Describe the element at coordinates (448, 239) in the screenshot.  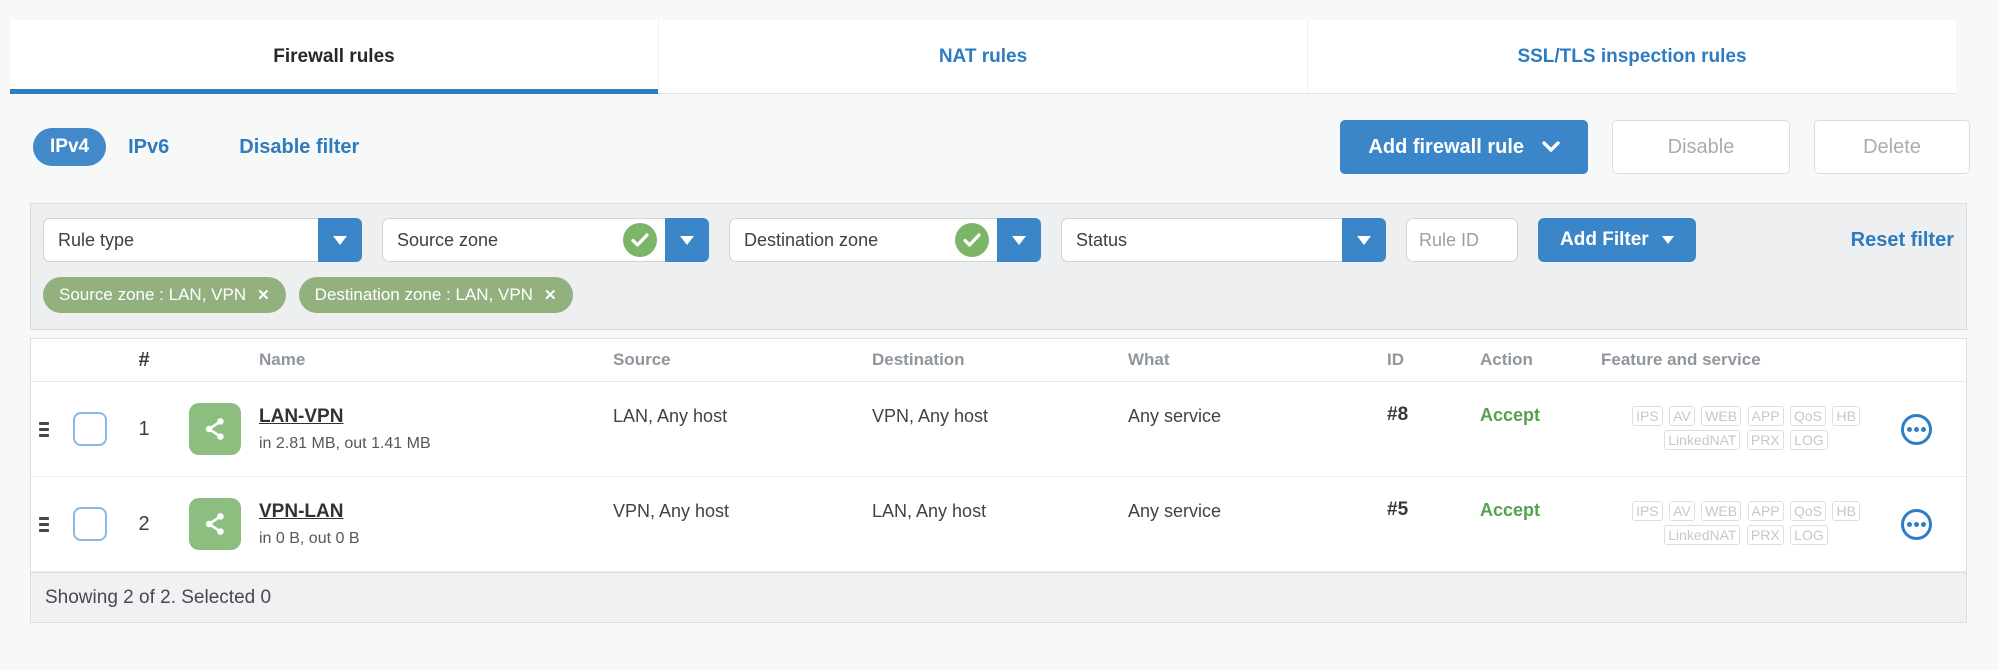
I see `source-zone-dropdown-label: Source zone` at that location.